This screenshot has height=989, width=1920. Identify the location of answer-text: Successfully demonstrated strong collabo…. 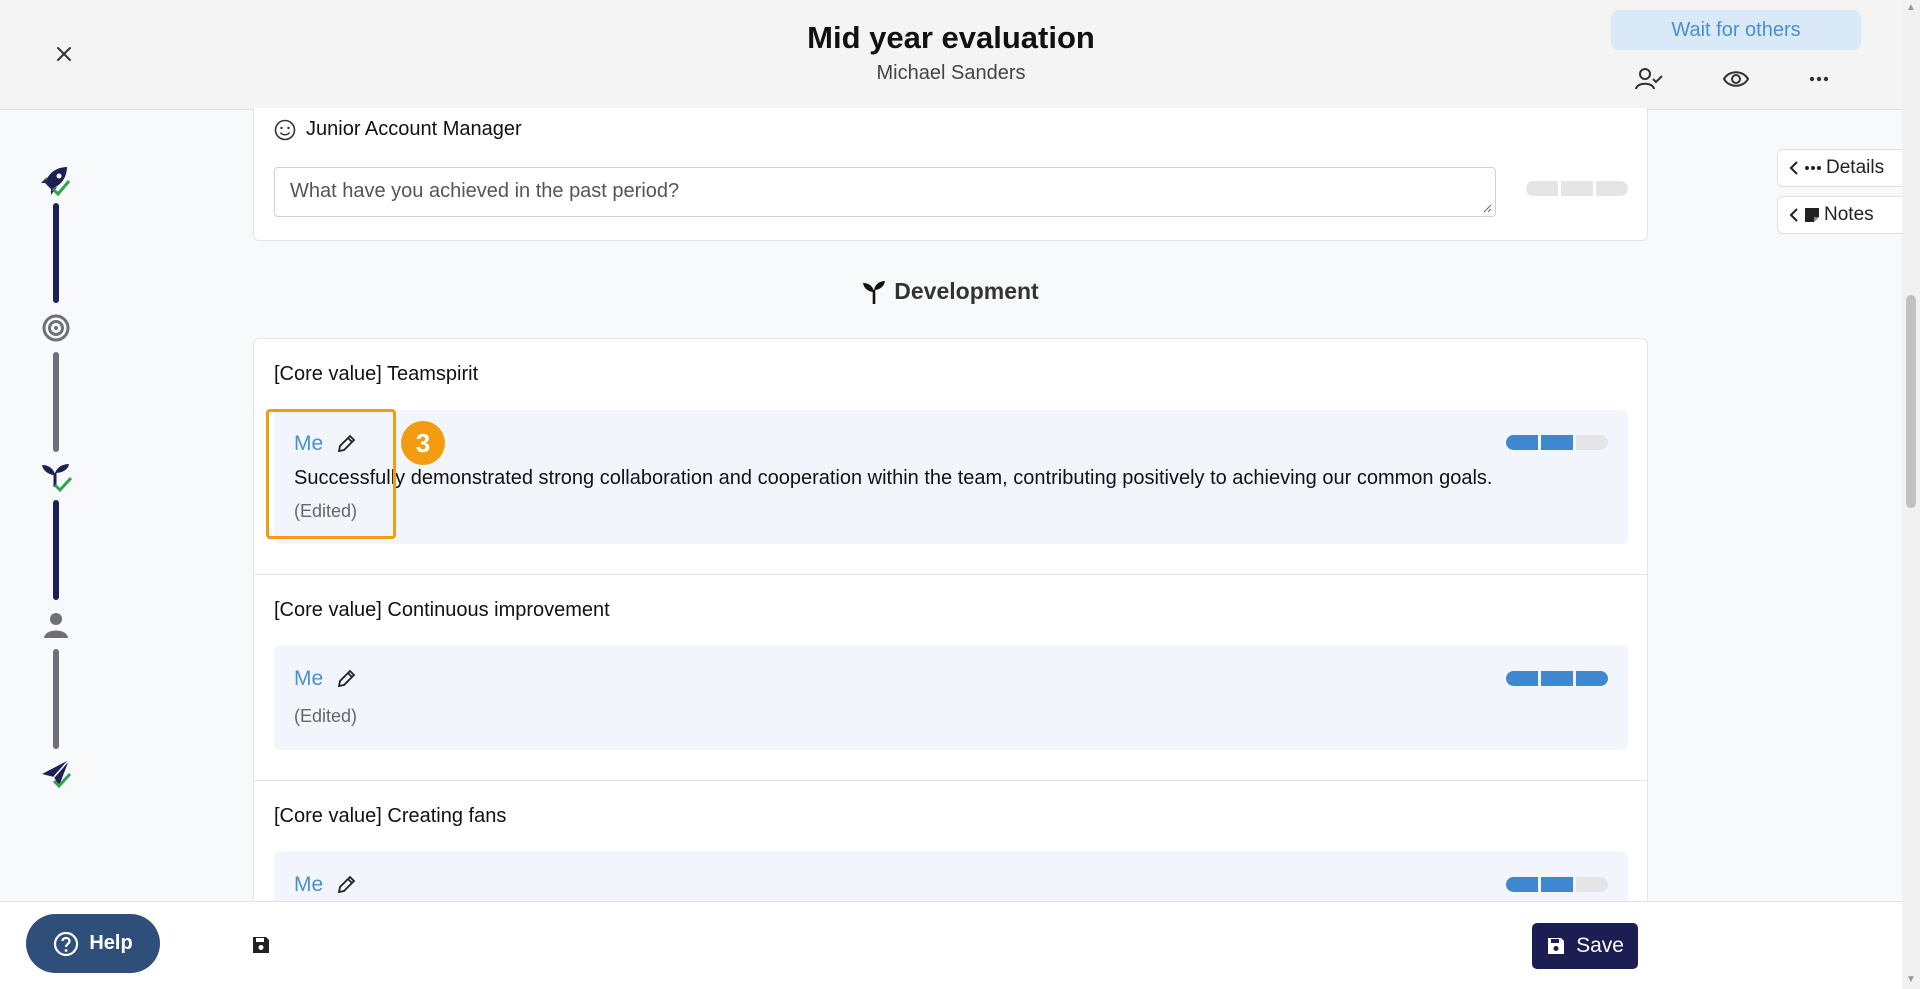
(893, 478).